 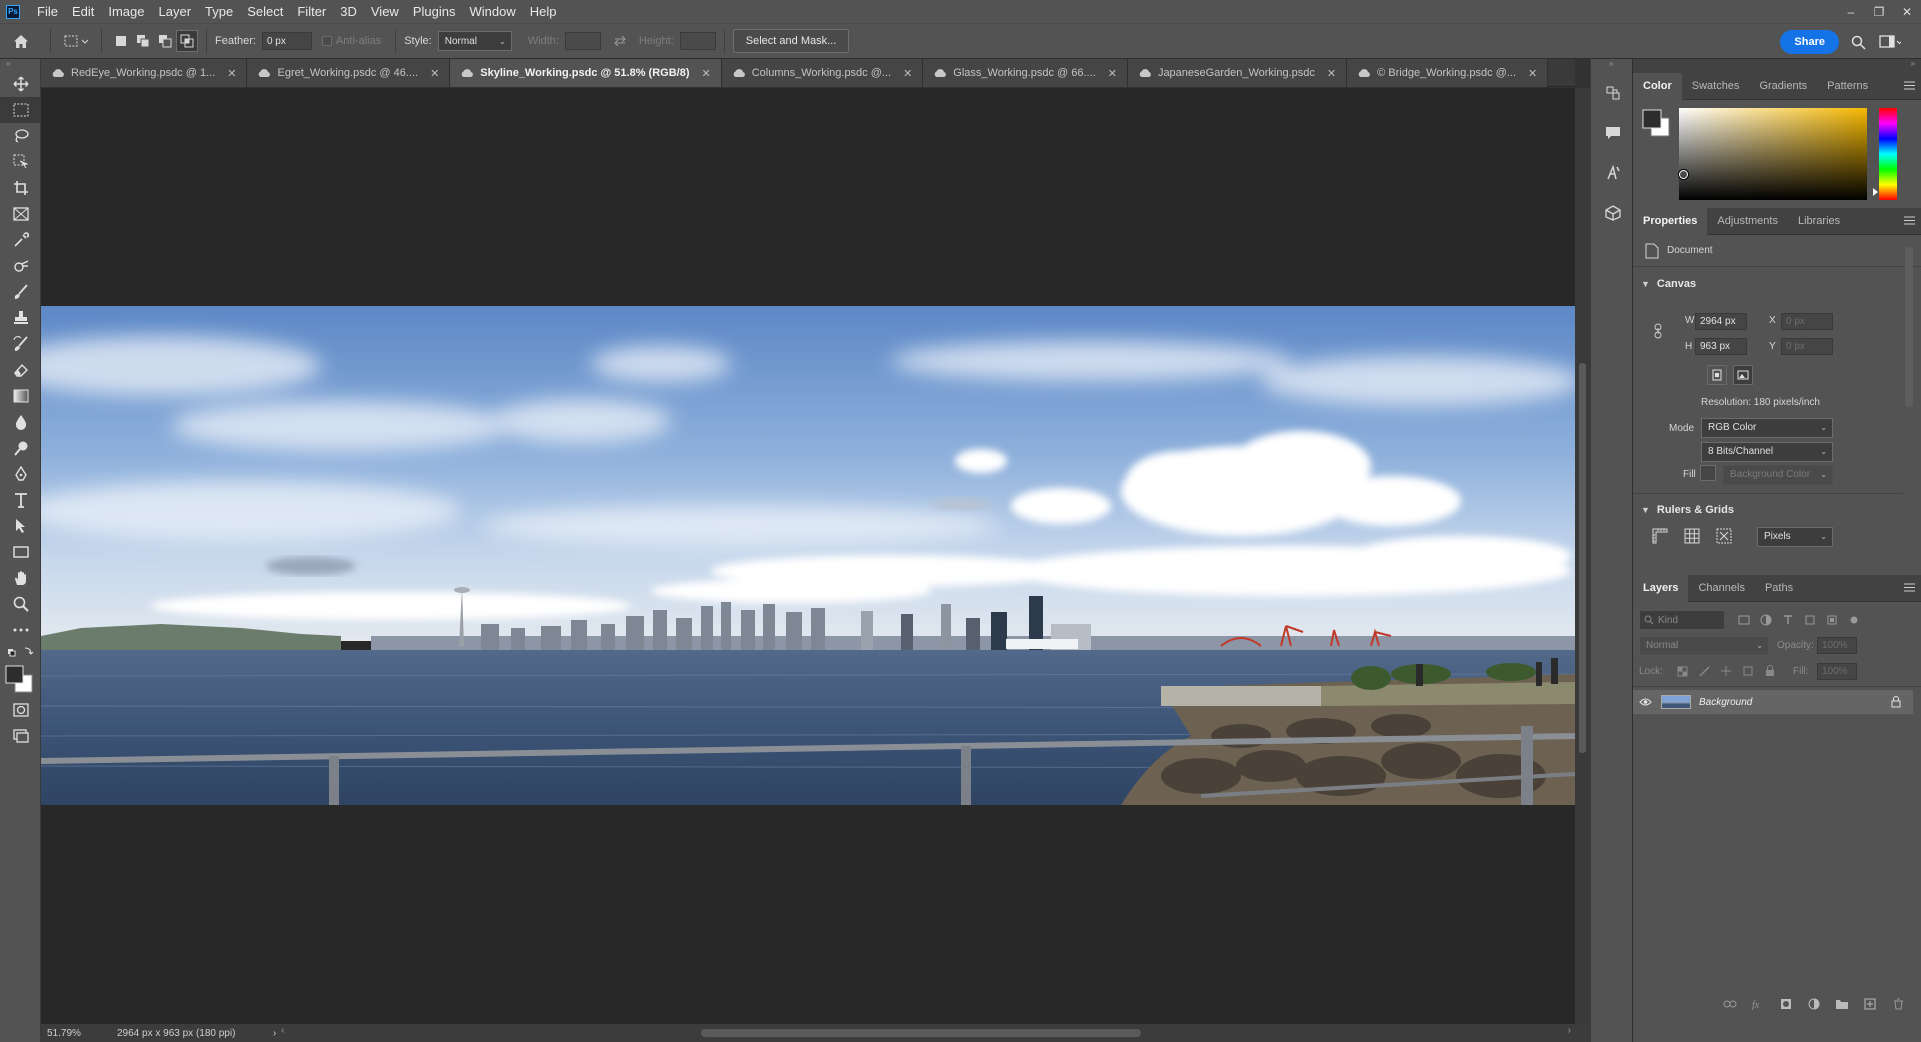 I want to click on default-colors-icon, so click(x=20, y=653).